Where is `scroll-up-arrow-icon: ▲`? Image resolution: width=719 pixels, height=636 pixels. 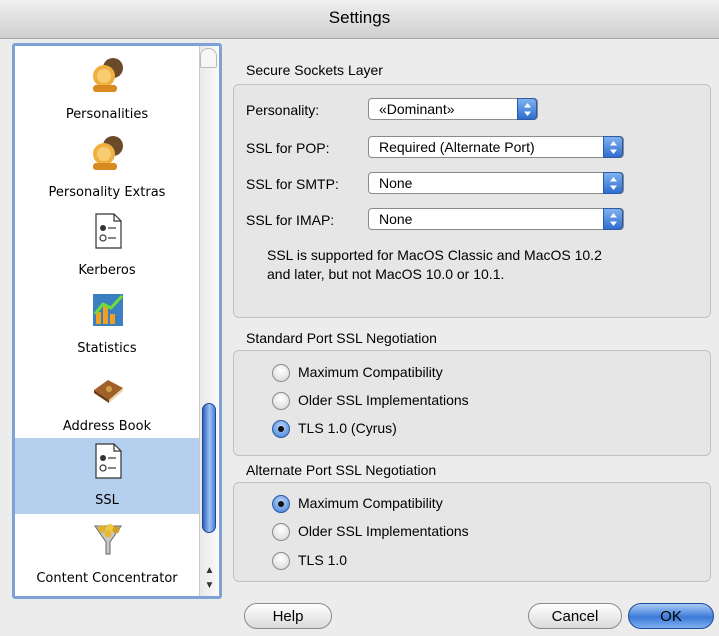 scroll-up-arrow-icon: ▲ is located at coordinates (209, 571).